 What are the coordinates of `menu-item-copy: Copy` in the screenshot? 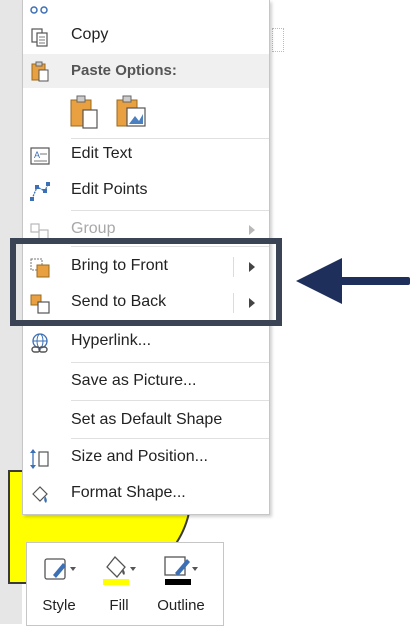 It's located at (146, 36).